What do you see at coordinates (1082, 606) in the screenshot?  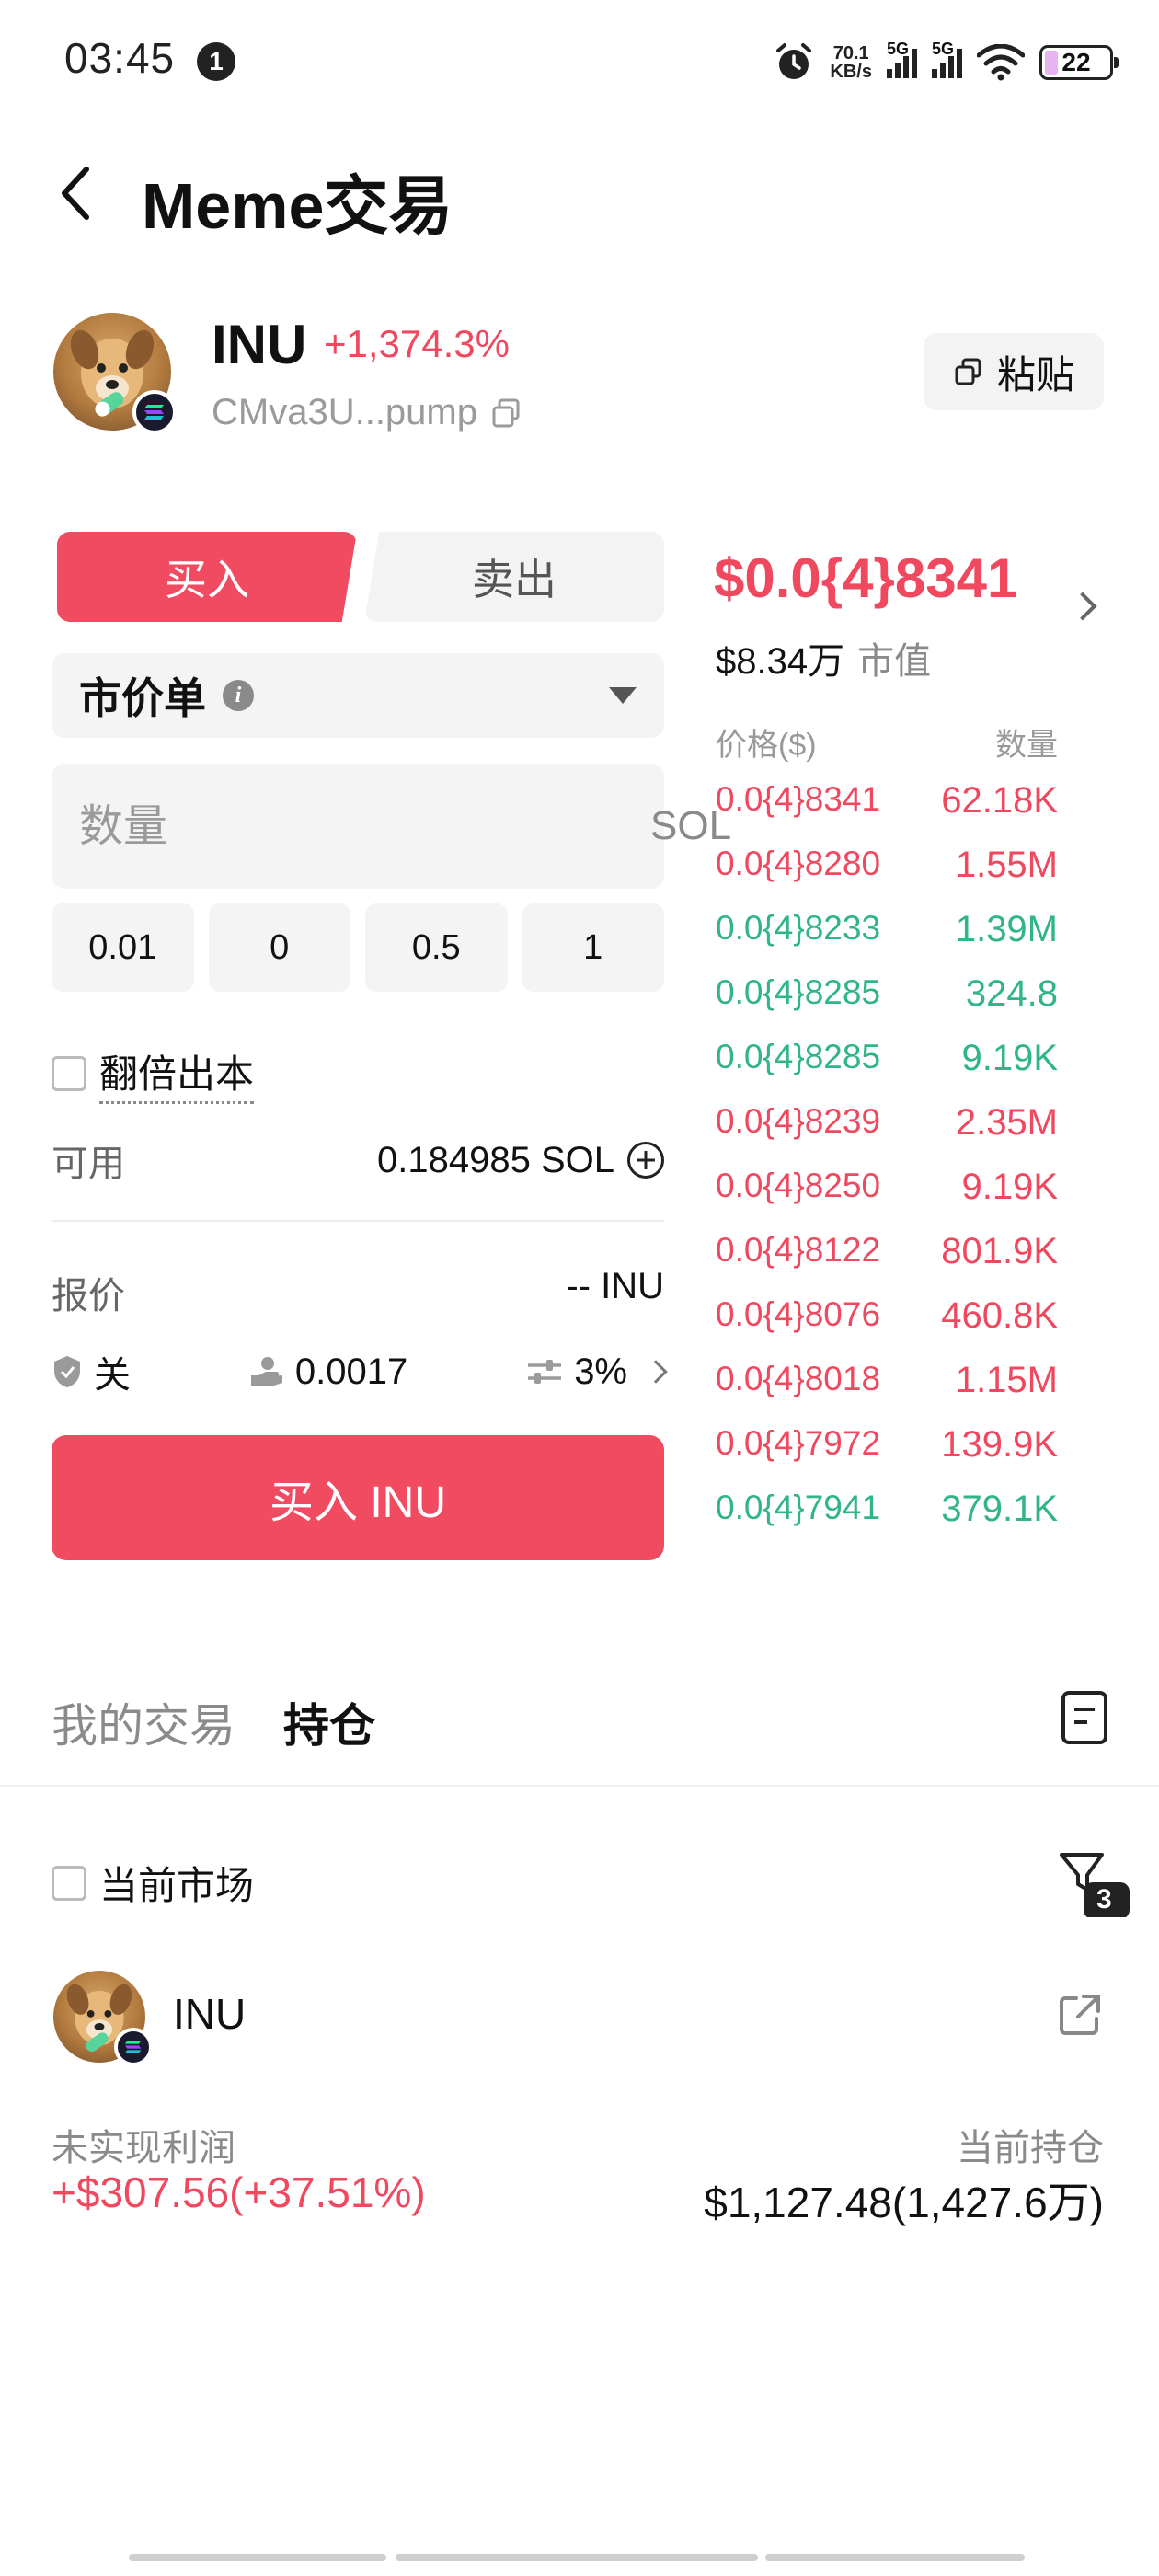 I see `chevron-right-icon` at bounding box center [1082, 606].